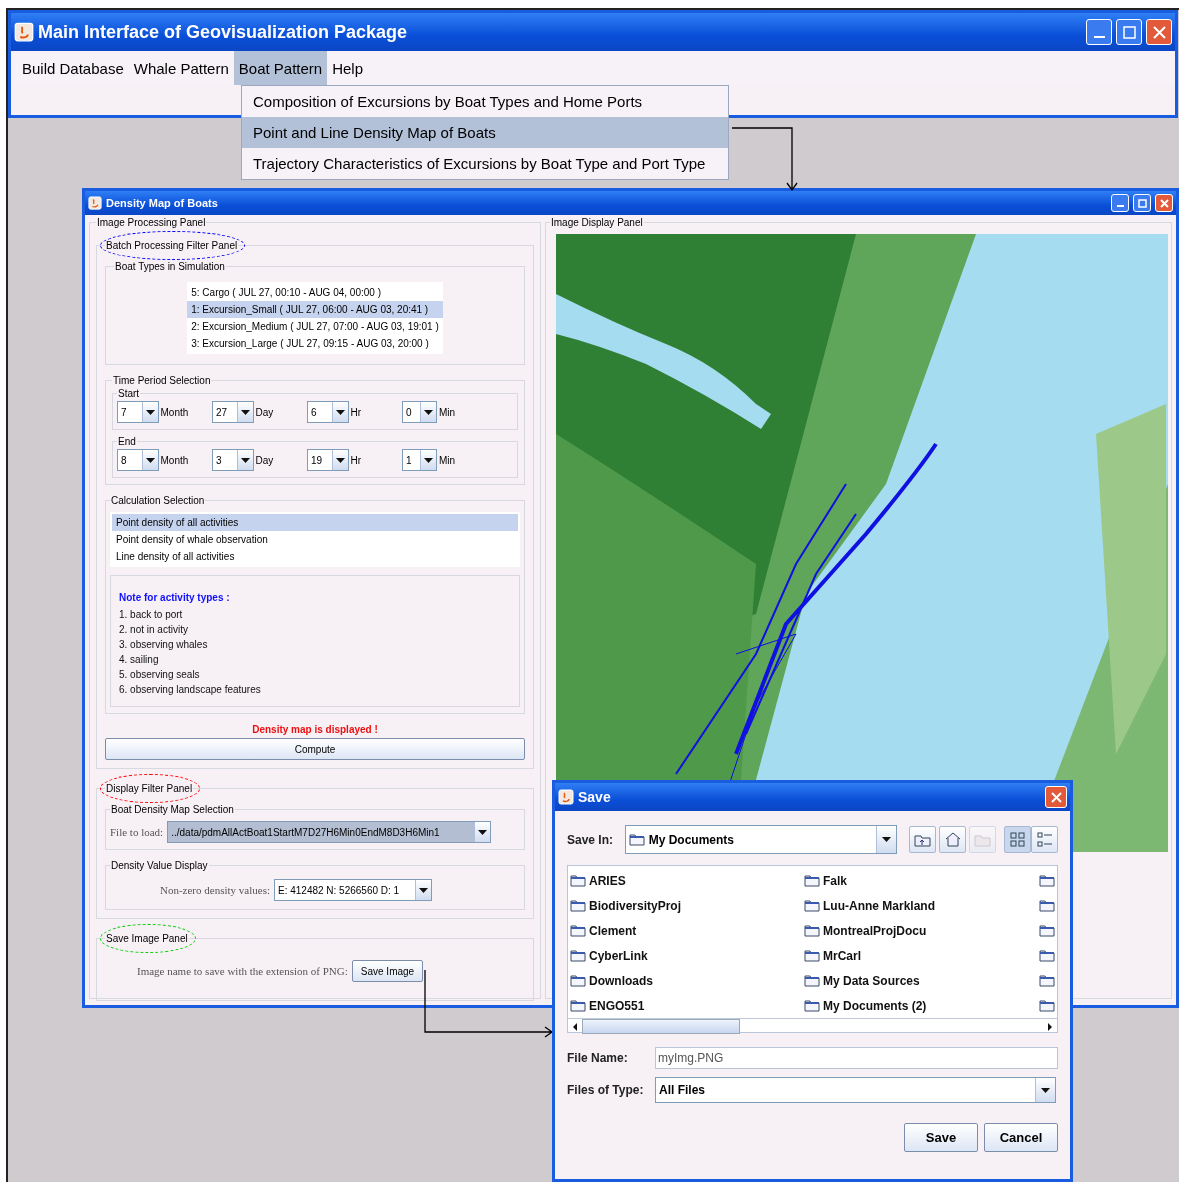 The image size is (1181, 1182). What do you see at coordinates (233, 460) in the screenshot?
I see `time-dropdown: 3` at bounding box center [233, 460].